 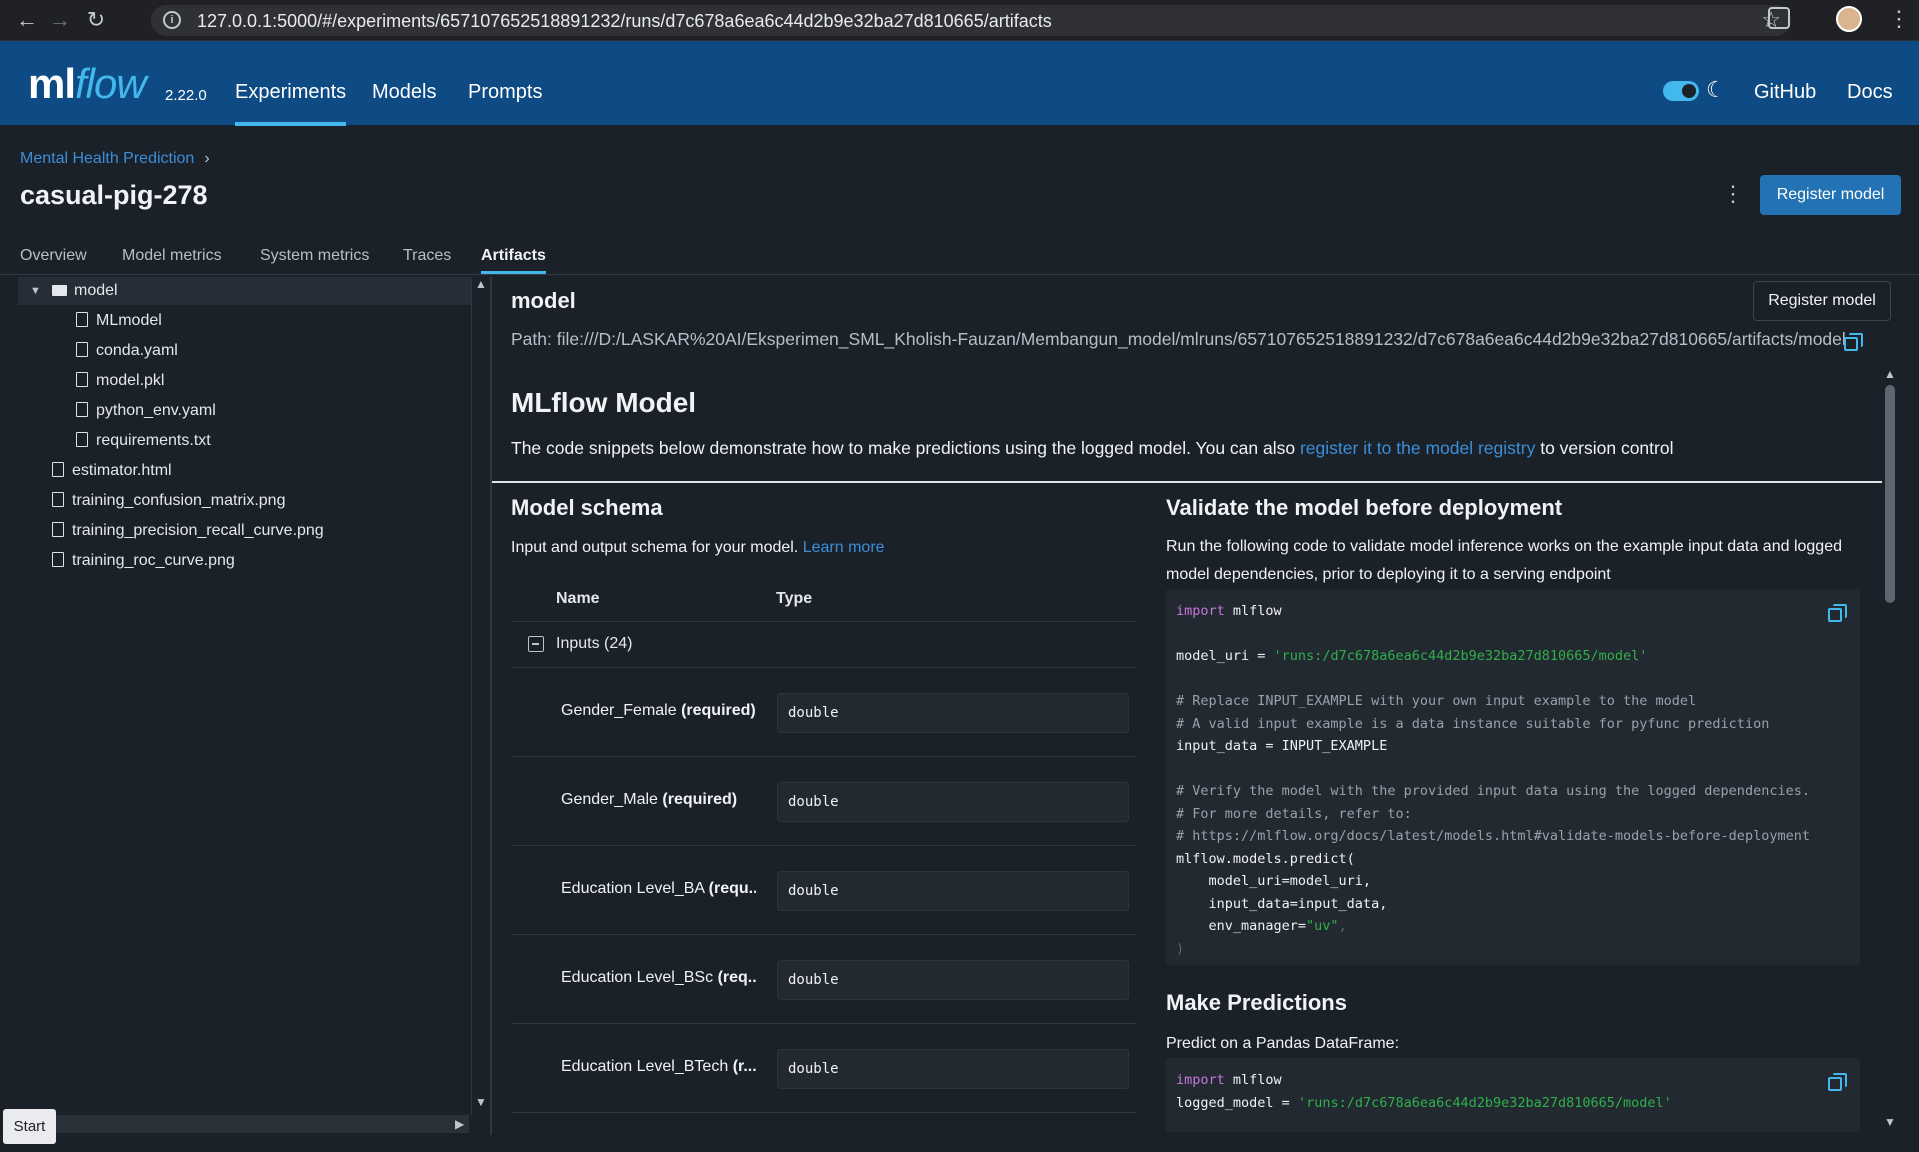 What do you see at coordinates (41, 291) in the screenshot?
I see `caret-down-icon: ▼` at bounding box center [41, 291].